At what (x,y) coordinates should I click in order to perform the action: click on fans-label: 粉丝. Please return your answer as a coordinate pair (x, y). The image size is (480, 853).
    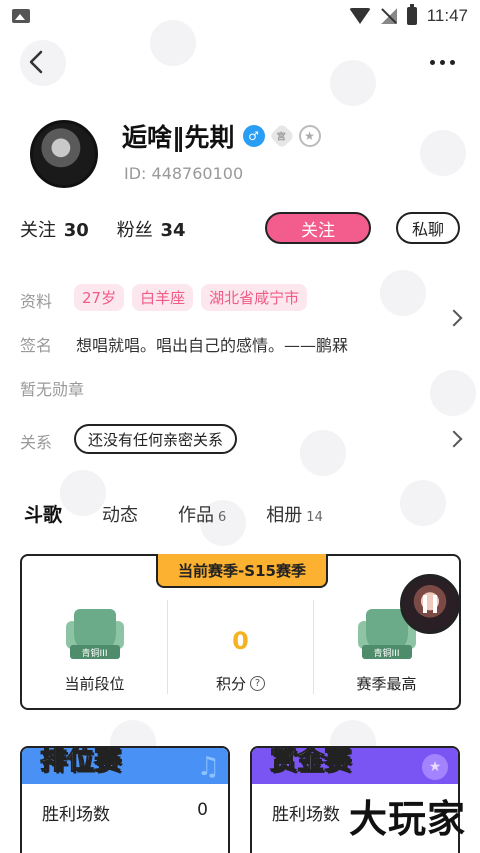
    Looking at the image, I should click on (134, 230).